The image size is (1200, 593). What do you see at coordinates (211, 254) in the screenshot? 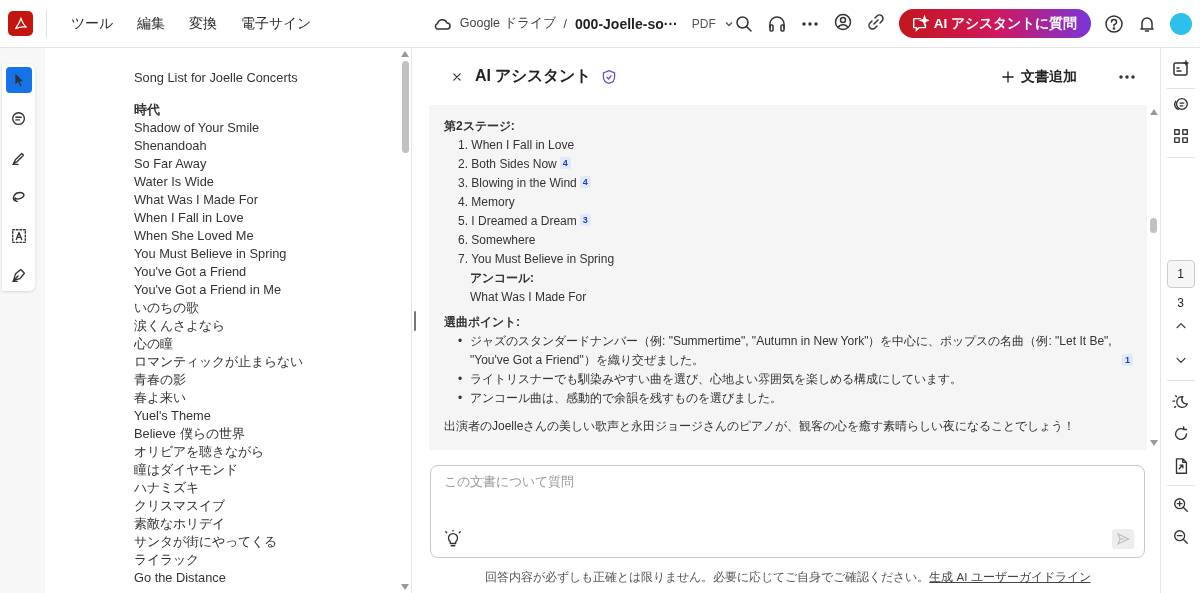
I see `song-title: You Must Believe in Spring` at bounding box center [211, 254].